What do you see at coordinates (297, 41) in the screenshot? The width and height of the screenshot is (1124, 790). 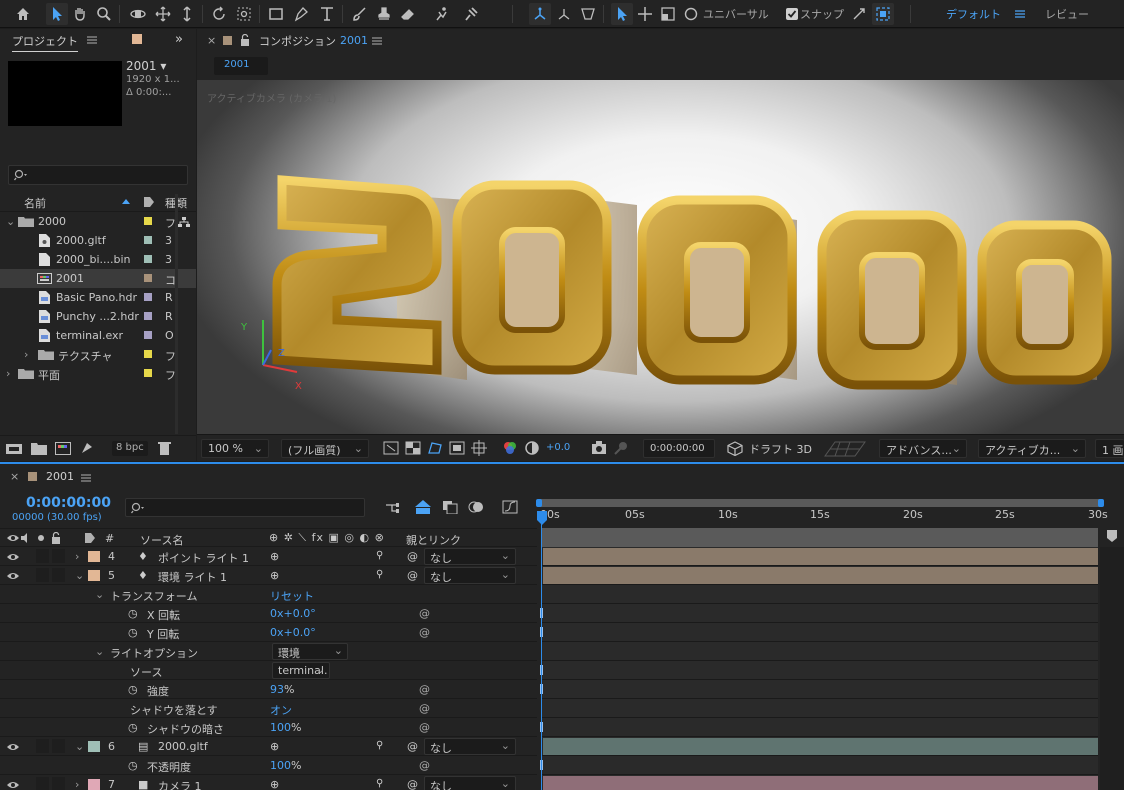 I see `composition-tab-label: コンポジション` at bounding box center [297, 41].